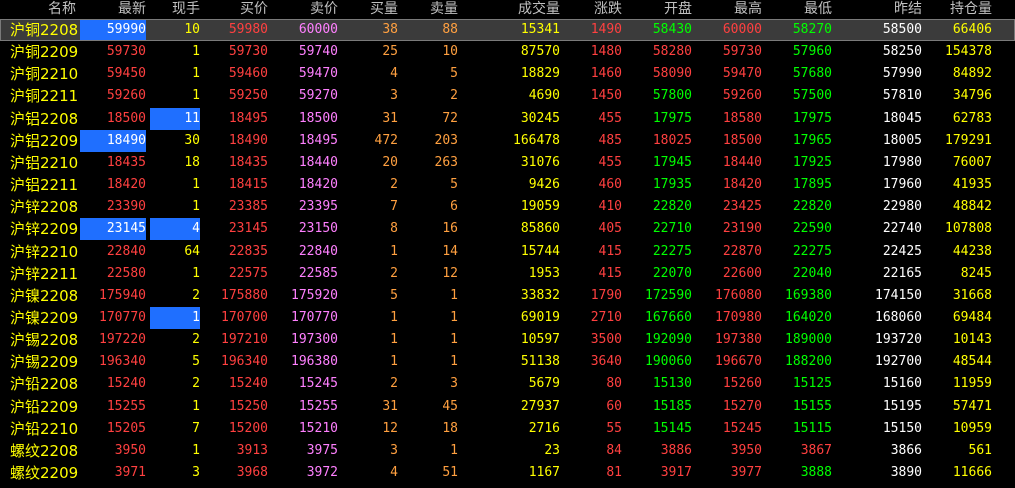 This screenshot has height=488, width=1015. Describe the element at coordinates (196, 450) in the screenshot. I see `cell-vol-now: 1` at that location.